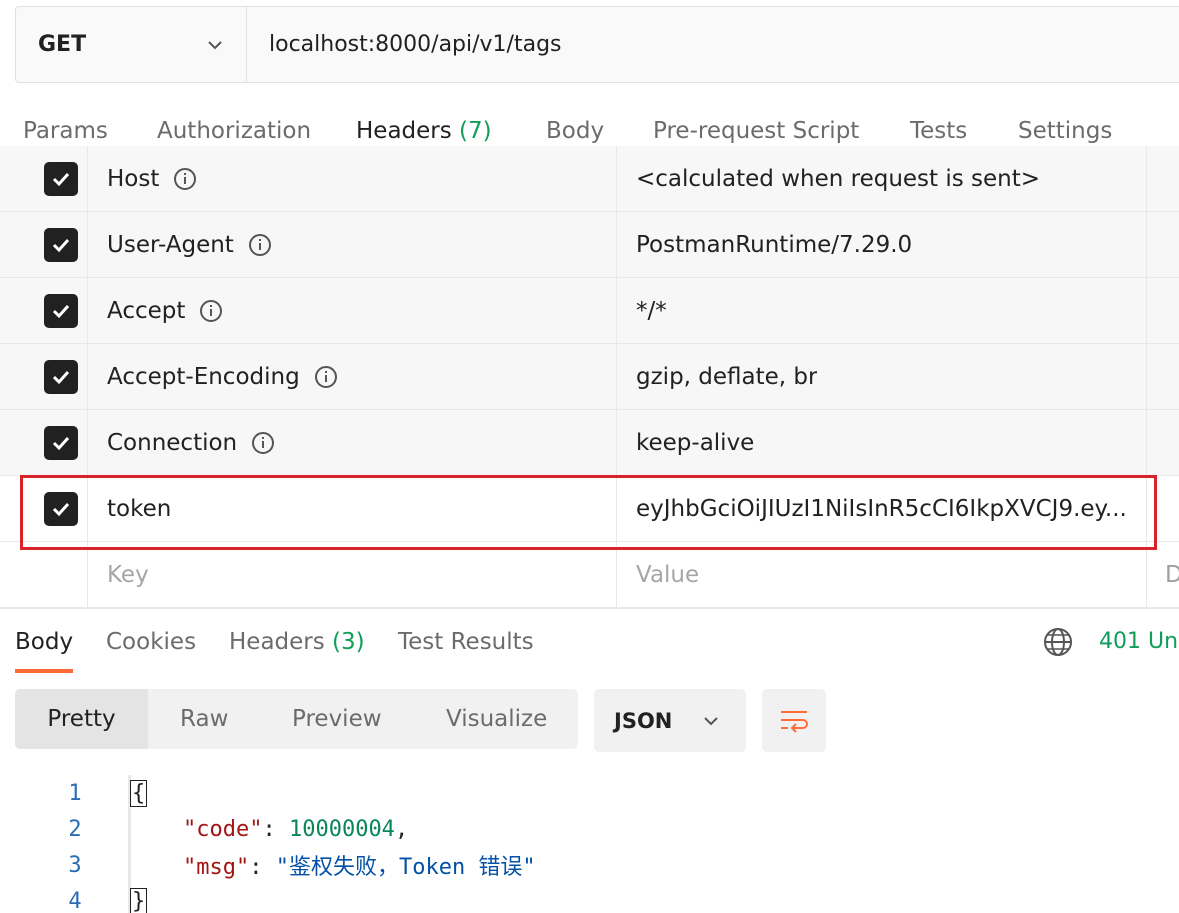 The image size is (1179, 913). I want to click on header-value-text: keep-alive, so click(695, 442).